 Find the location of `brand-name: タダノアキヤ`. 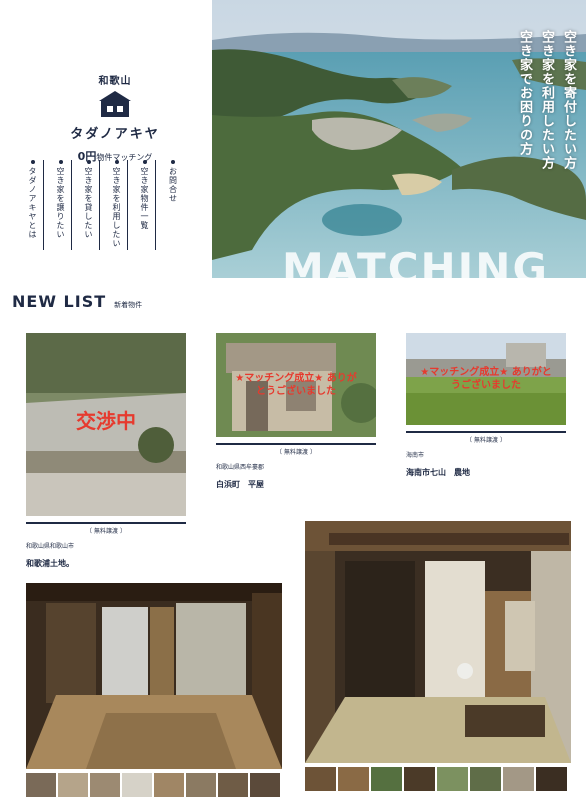

brand-name: タダノアキヤ is located at coordinates (115, 134).